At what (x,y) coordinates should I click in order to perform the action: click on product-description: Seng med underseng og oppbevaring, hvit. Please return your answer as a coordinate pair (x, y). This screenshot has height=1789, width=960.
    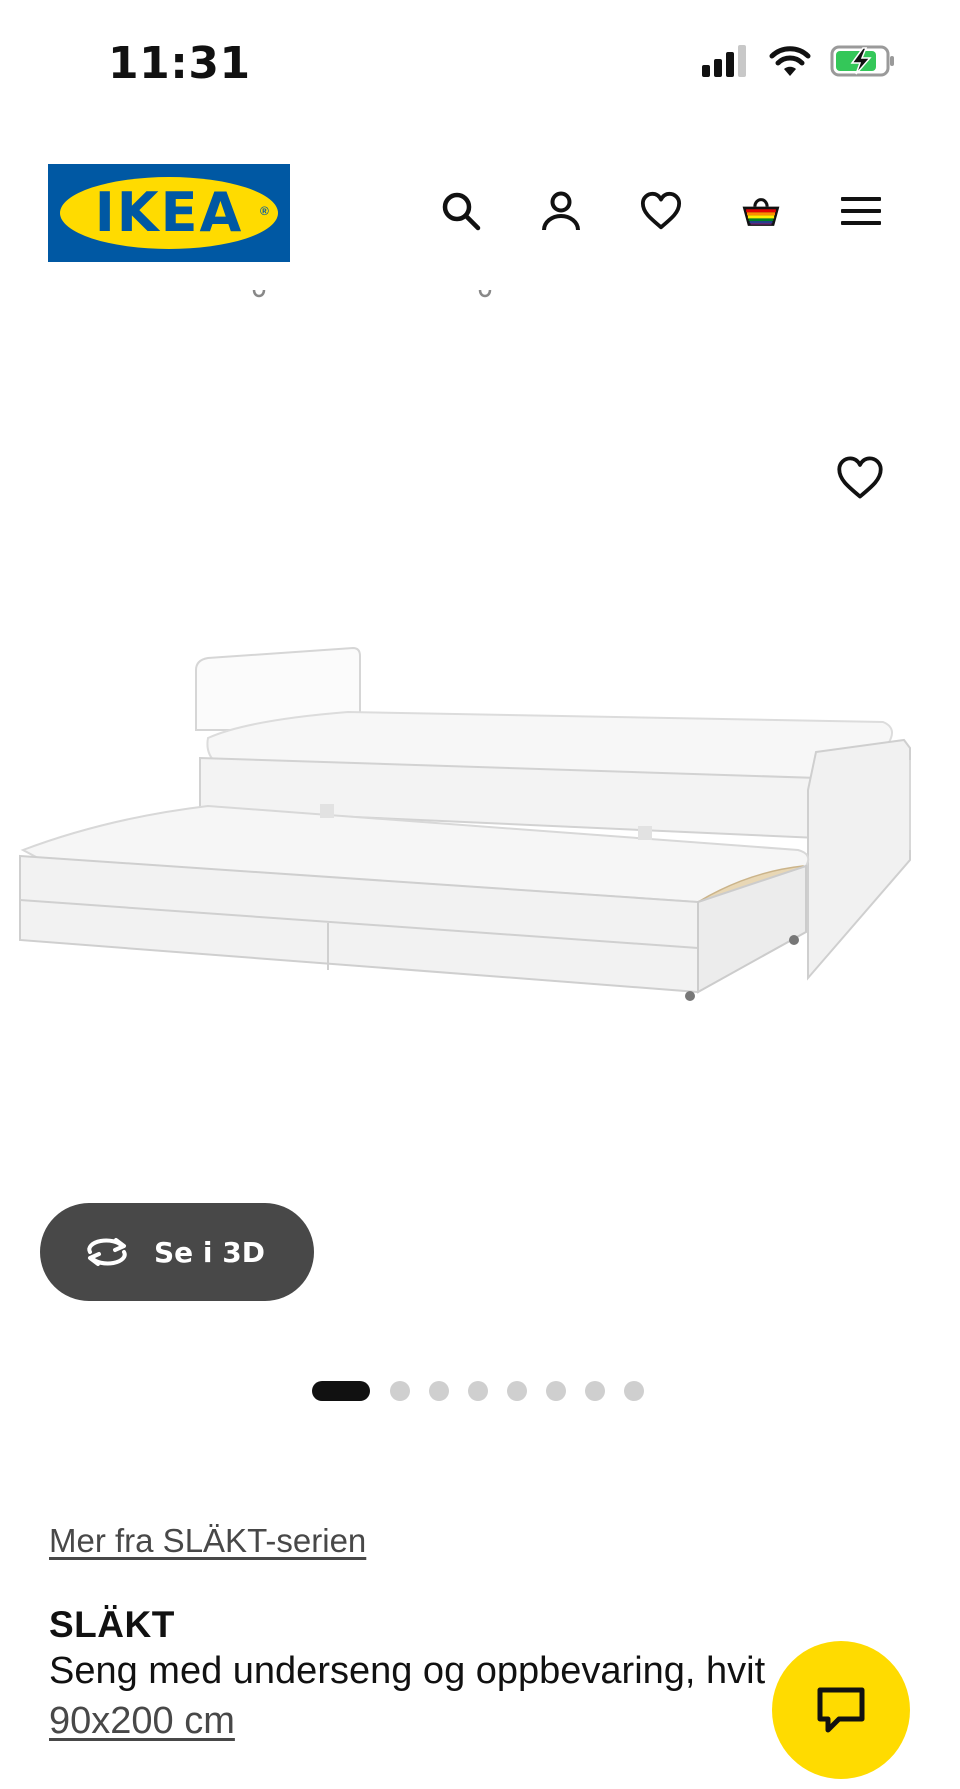
    Looking at the image, I should click on (407, 1671).